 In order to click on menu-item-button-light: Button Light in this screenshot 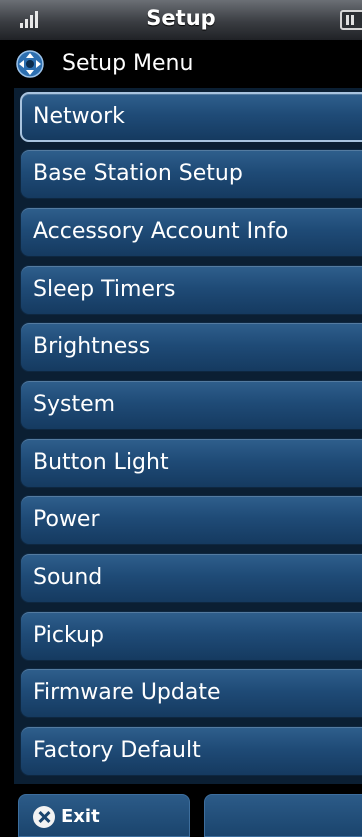, I will do `click(191, 463)`.